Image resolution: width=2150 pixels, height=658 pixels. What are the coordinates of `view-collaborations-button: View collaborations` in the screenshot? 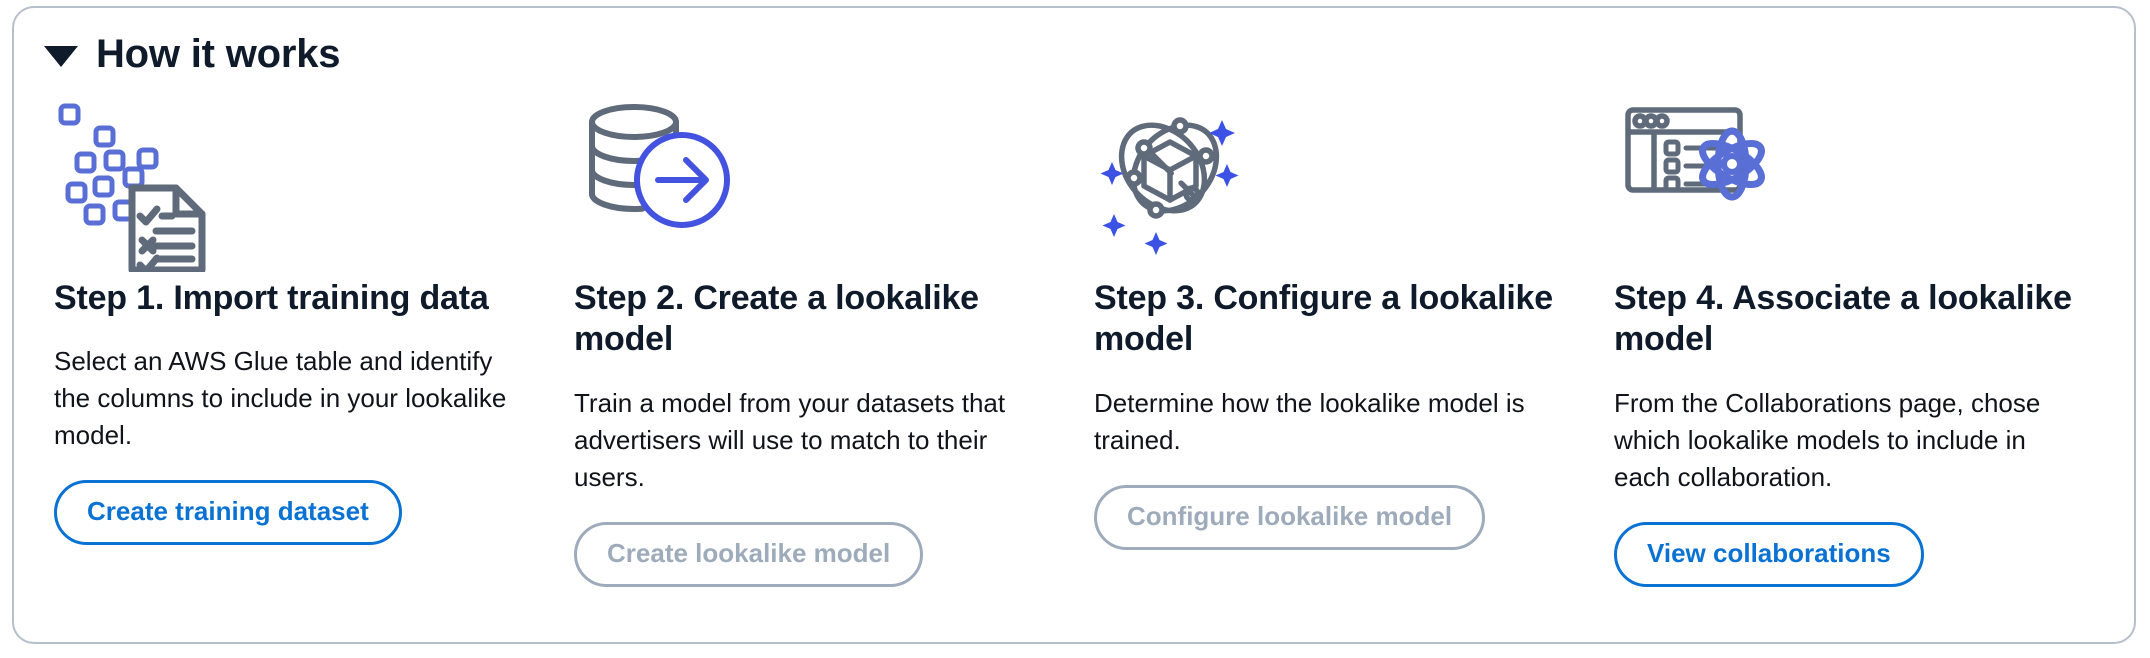 It's located at (1769, 554).